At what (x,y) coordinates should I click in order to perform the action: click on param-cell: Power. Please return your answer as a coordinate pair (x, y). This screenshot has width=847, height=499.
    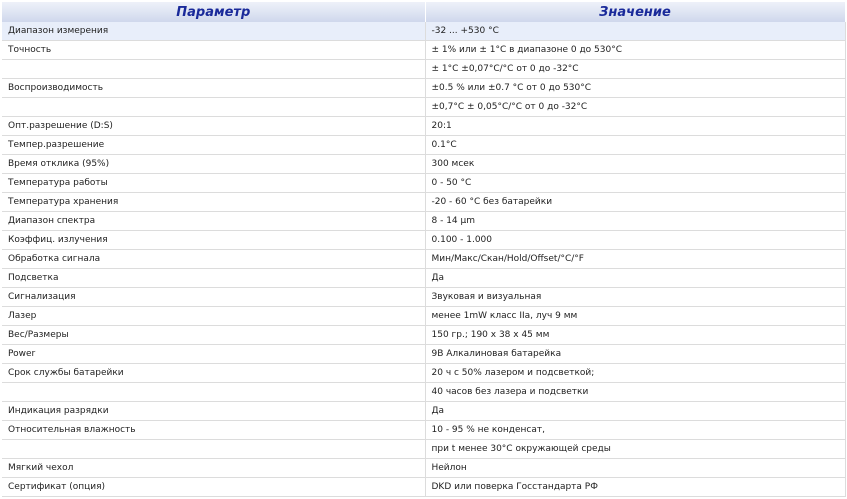
    Looking at the image, I should click on (214, 354).